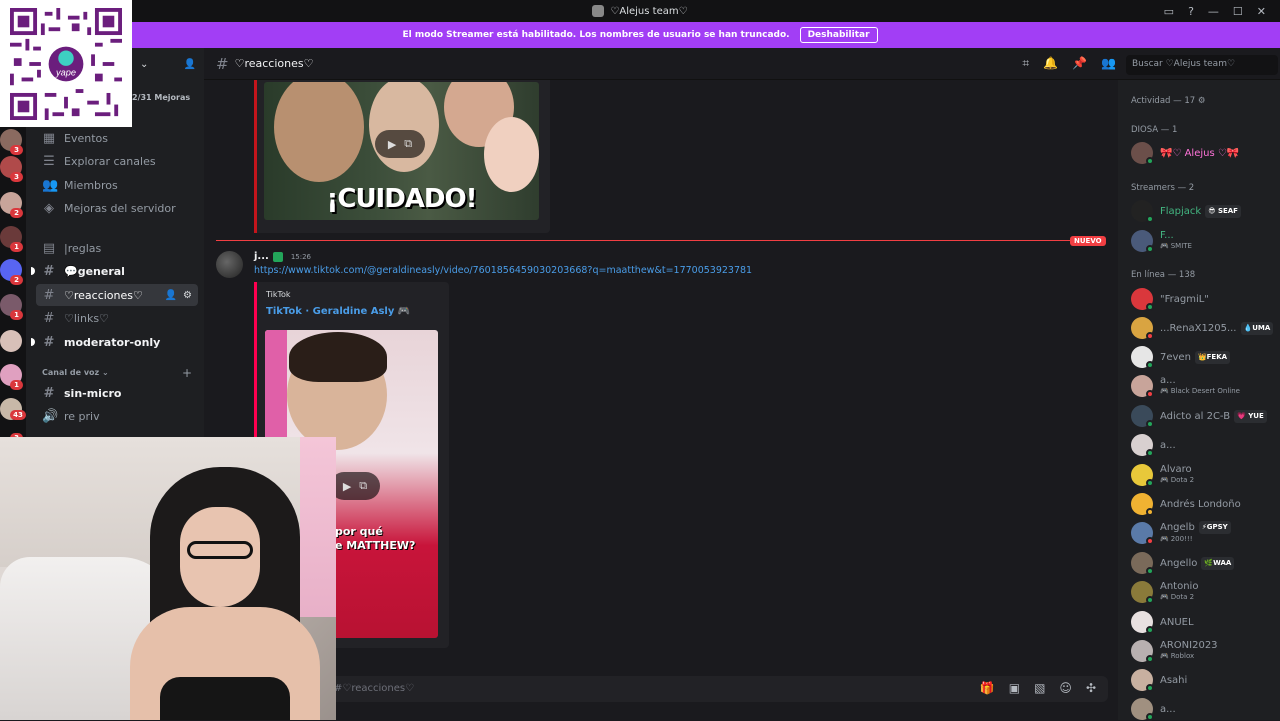 The height and width of the screenshot is (721, 1280). What do you see at coordinates (144, 64) in the screenshot?
I see `chevron-down-icon: ⌄` at bounding box center [144, 64].